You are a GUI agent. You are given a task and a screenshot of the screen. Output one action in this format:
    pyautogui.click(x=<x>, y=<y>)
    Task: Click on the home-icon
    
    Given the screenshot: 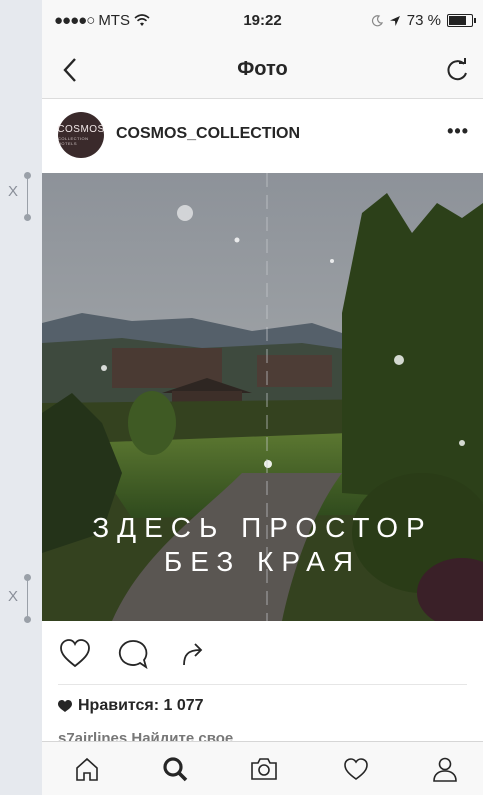 What is the action you would take?
    pyautogui.click(x=87, y=769)
    